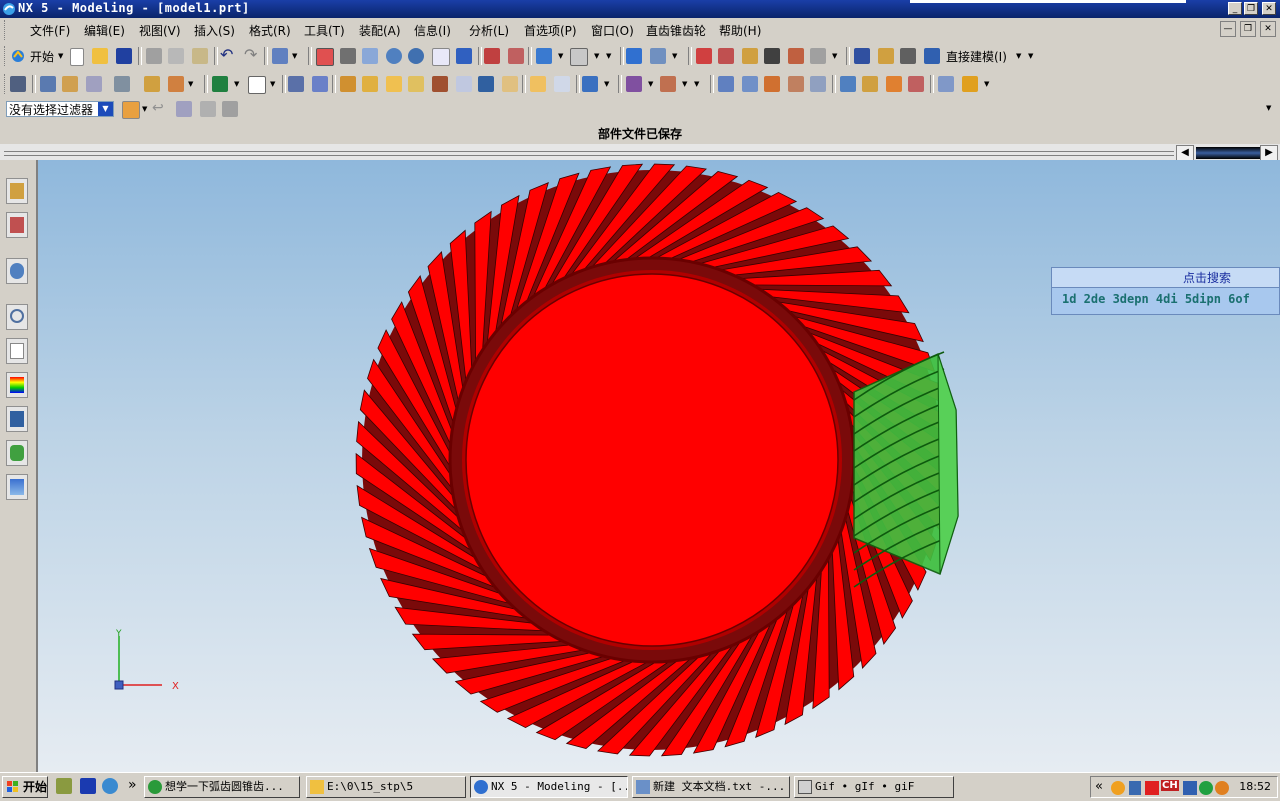 Image resolution: width=1280 pixels, height=801 pixels. I want to click on chamfer-icon, so click(370, 84).